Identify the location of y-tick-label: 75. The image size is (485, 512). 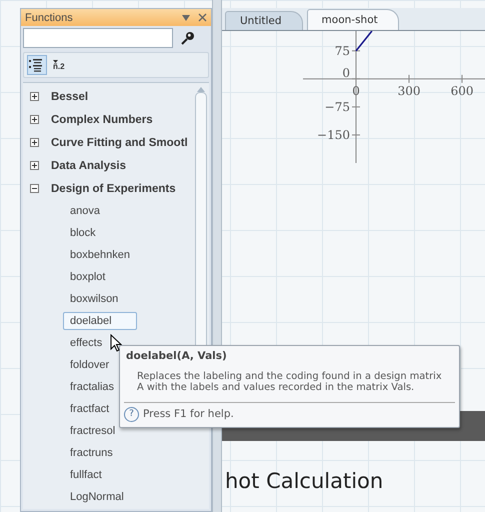
(342, 51).